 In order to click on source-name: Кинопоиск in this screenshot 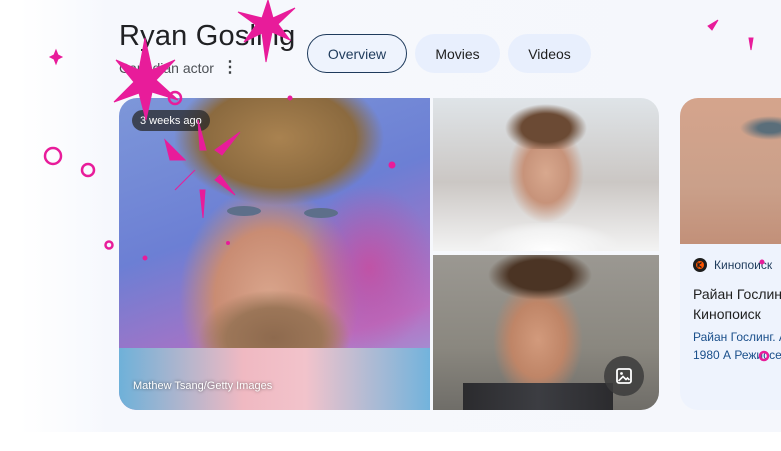, I will do `click(743, 265)`.